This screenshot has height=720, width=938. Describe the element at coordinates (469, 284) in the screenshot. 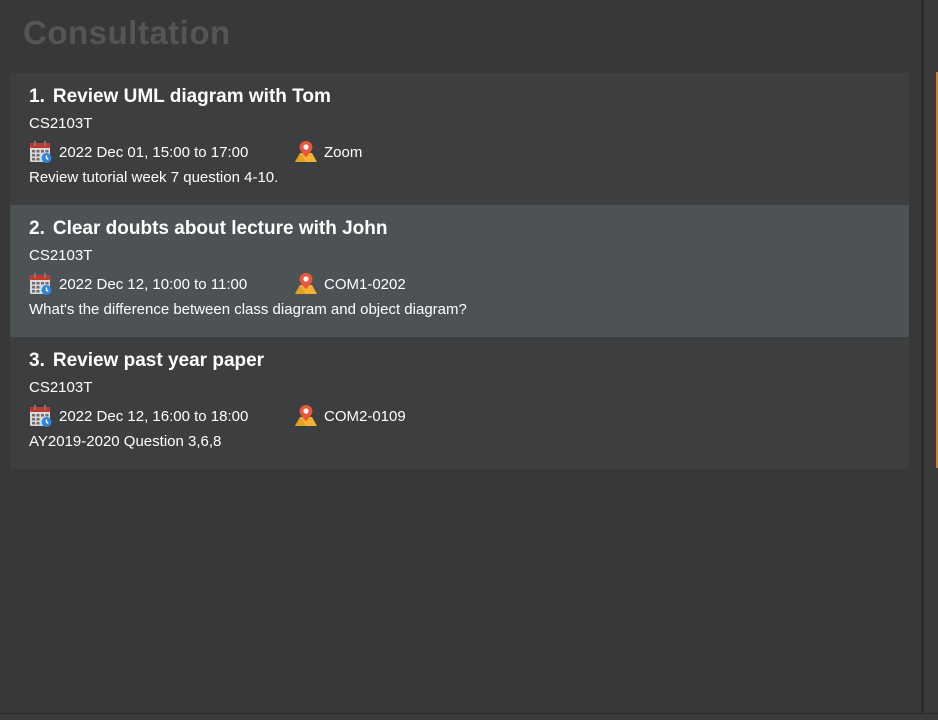

I see `consultation-meta: 2022 Dec 12, 10:00 to 11:00 COM1-0202` at that location.